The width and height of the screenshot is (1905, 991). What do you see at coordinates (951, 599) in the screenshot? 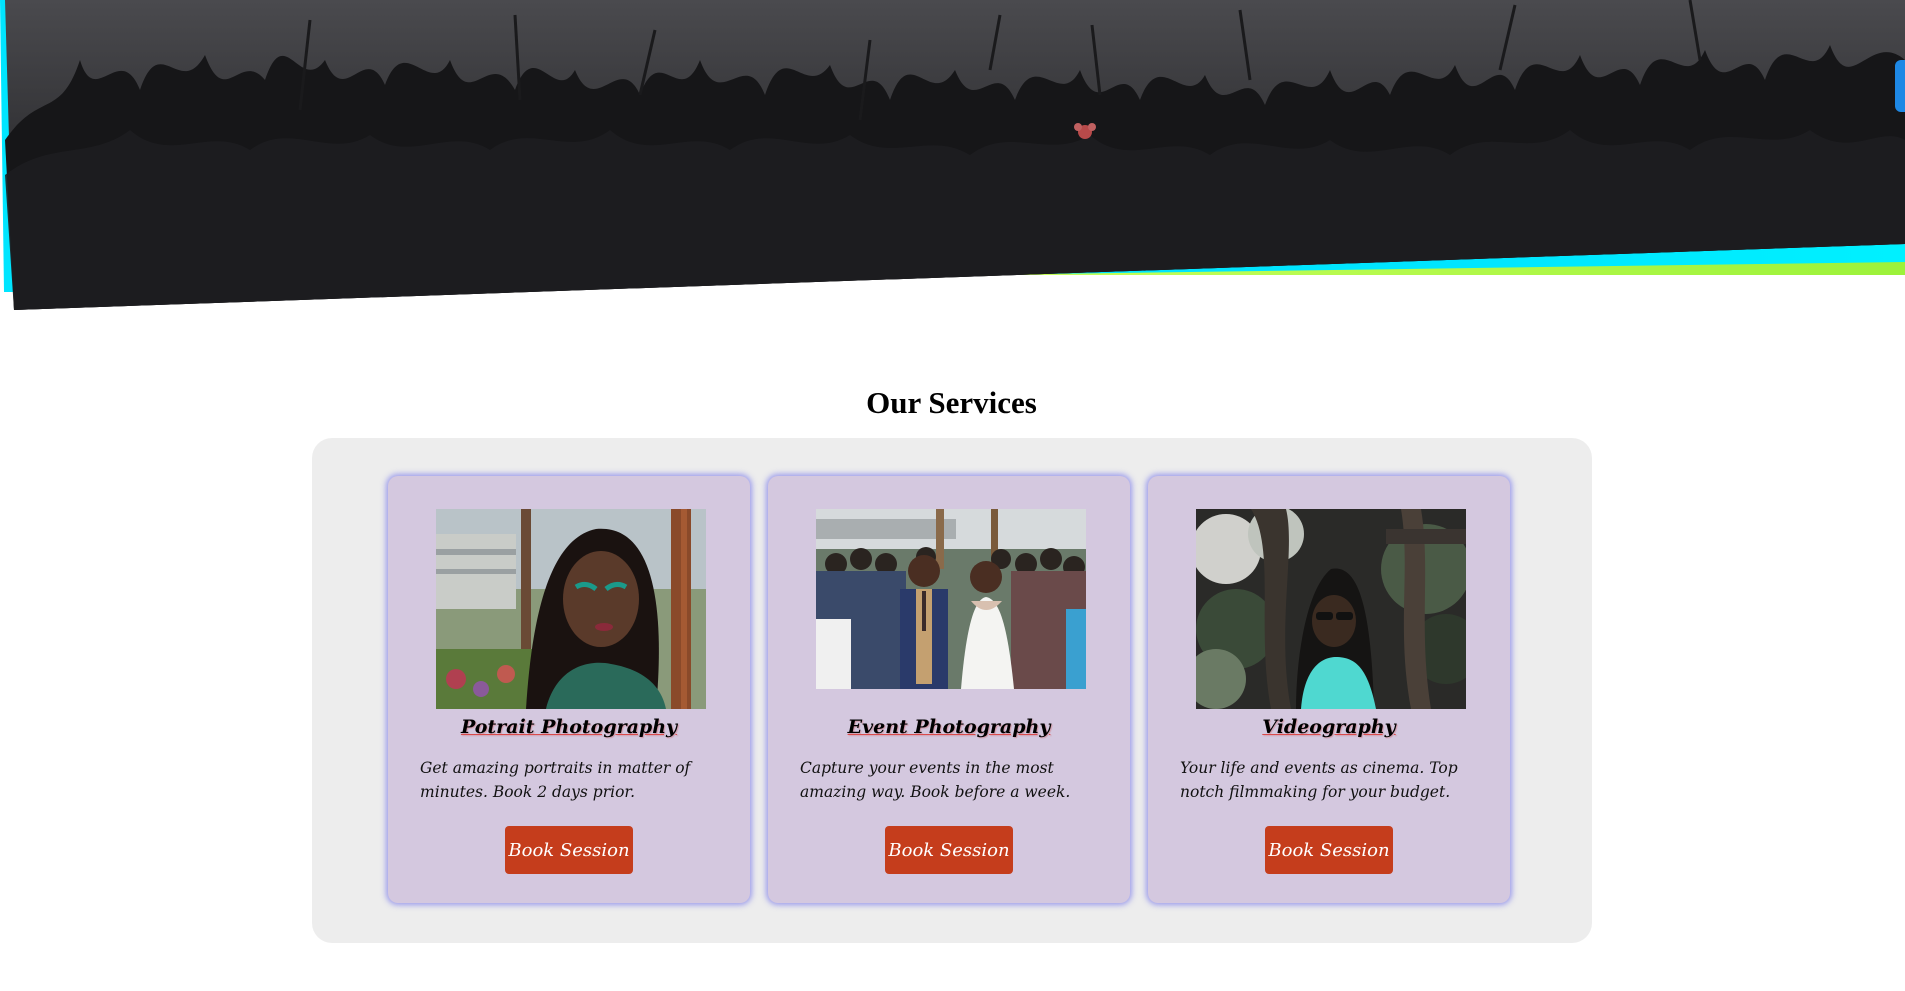
I see `event-photo` at bounding box center [951, 599].